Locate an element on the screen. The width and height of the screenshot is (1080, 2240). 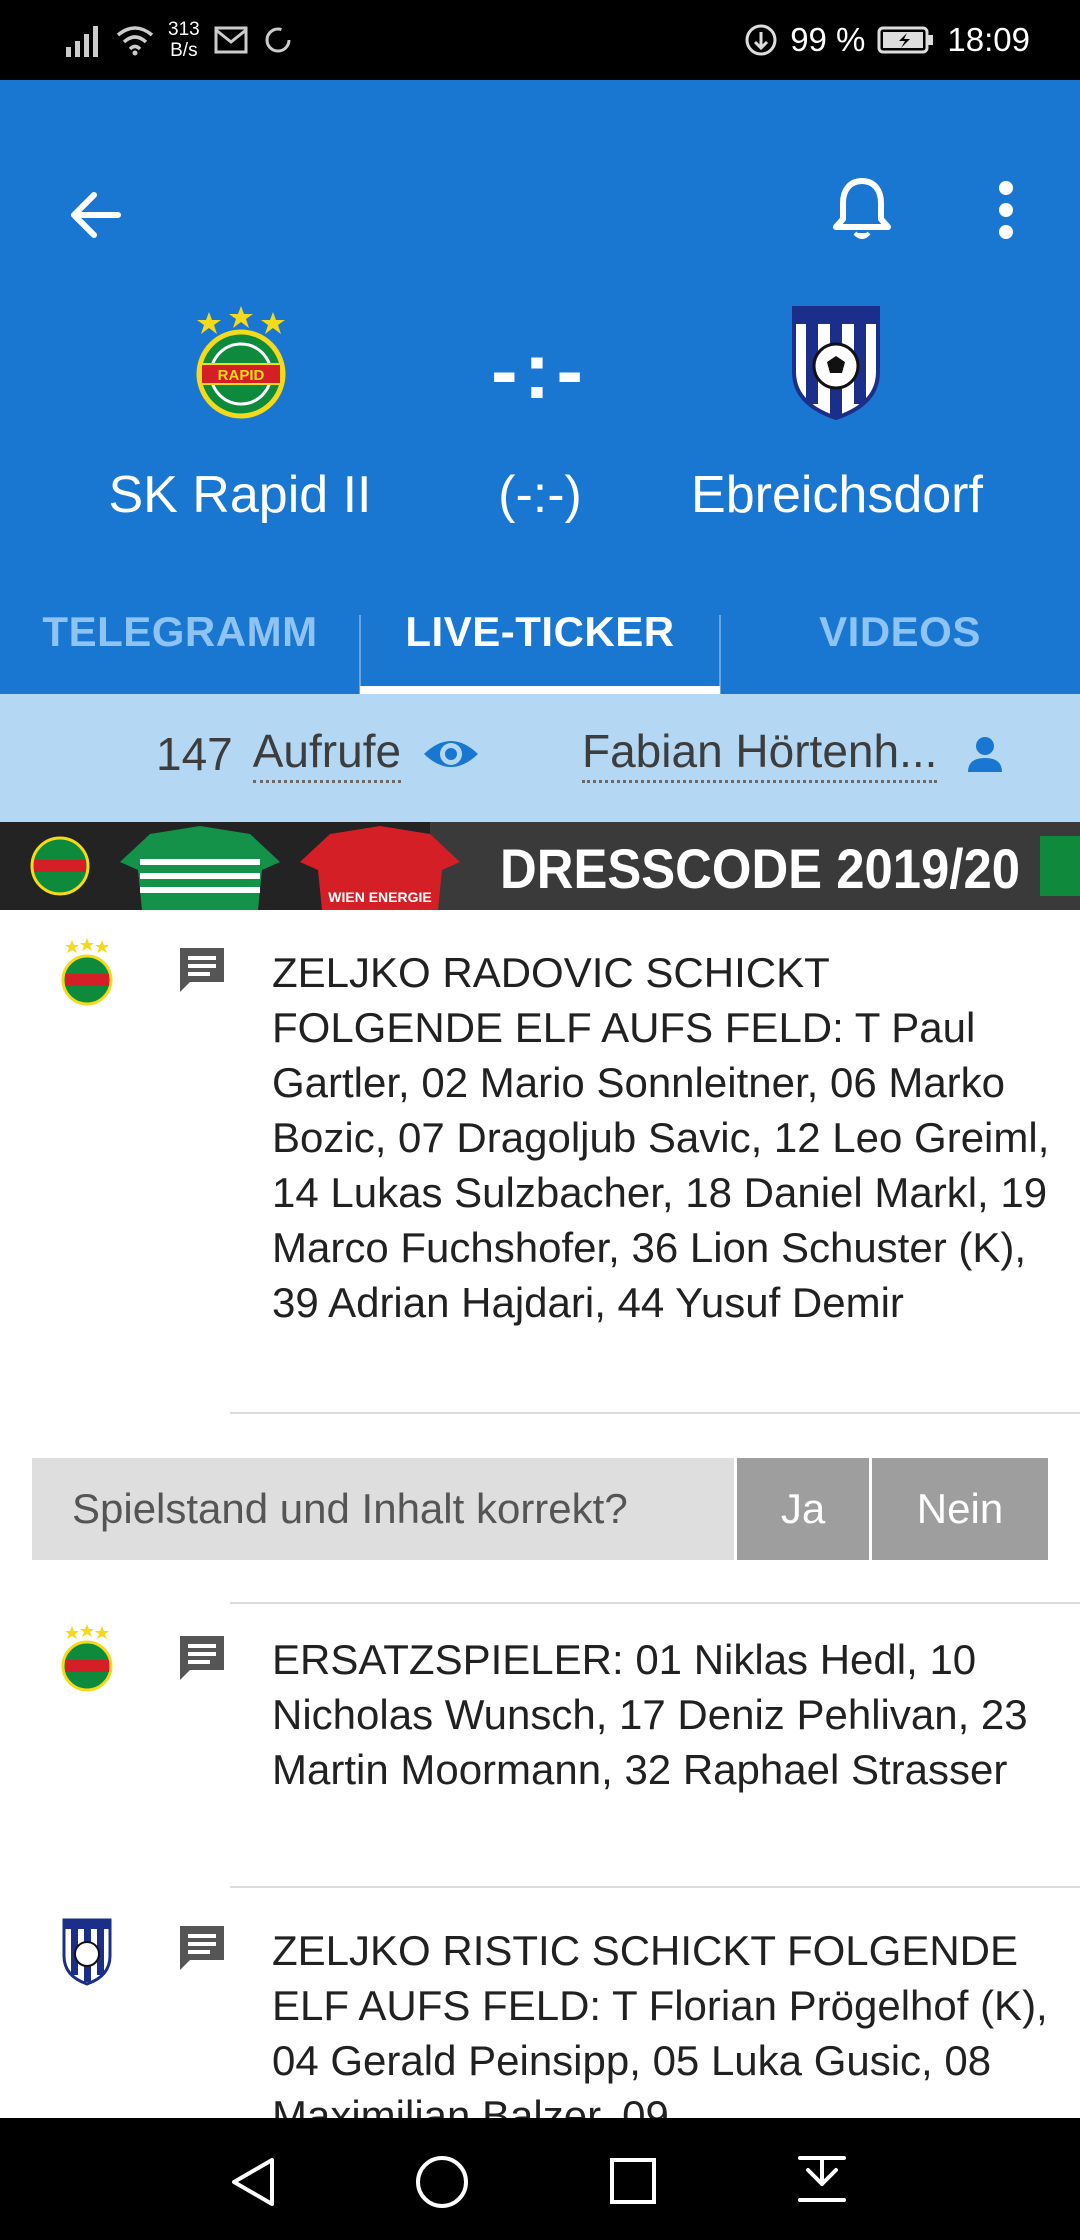
wifi-icon is located at coordinates (135, 41).